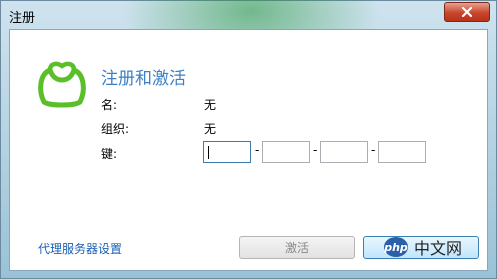  I want to click on navicat-logo-icon, so click(62, 84).